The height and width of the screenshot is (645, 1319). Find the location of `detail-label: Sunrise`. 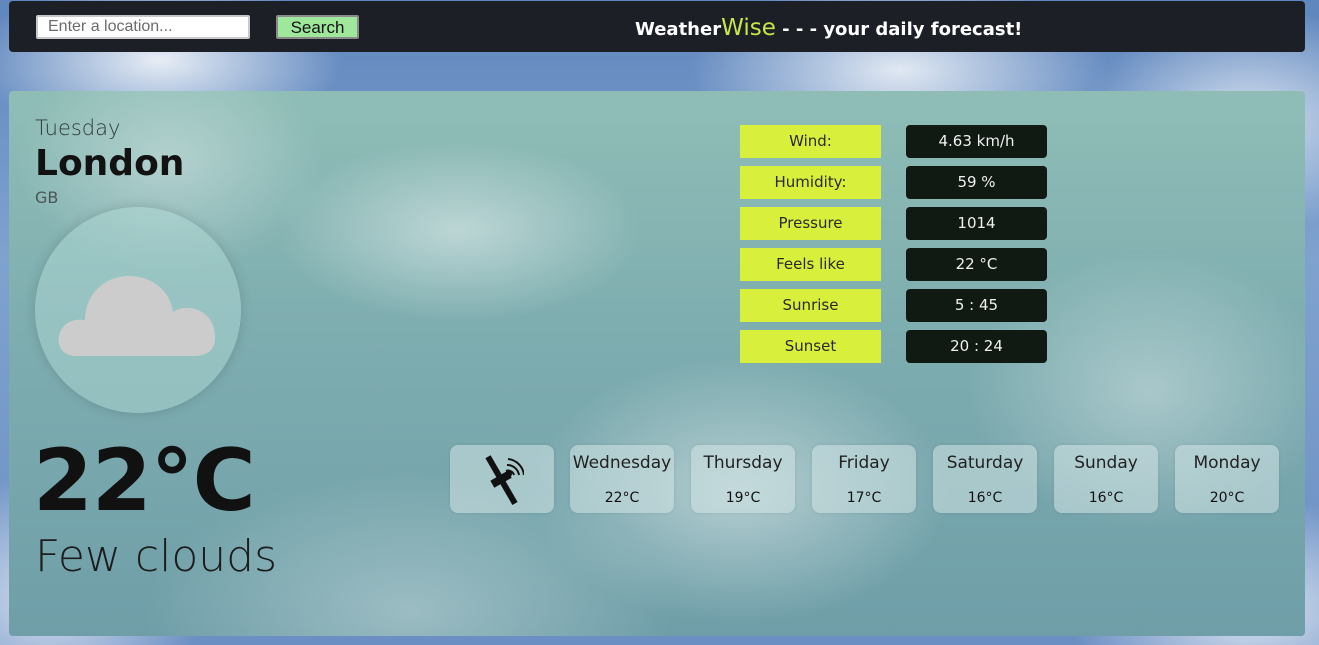

detail-label: Sunrise is located at coordinates (810, 305).